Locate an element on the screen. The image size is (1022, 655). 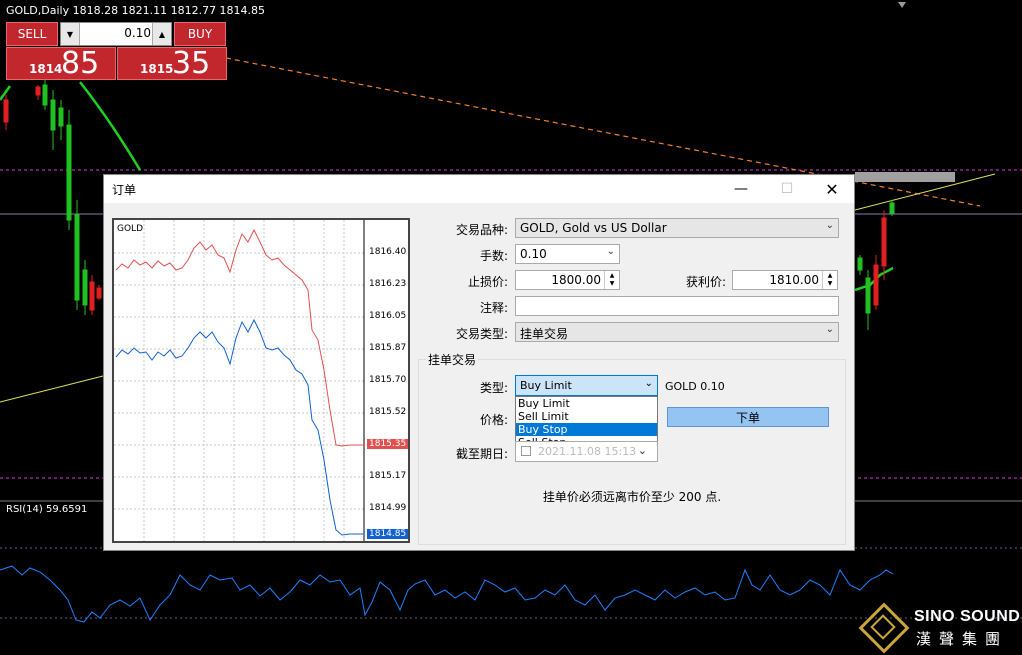
symbol-label: 交易品种: is located at coordinates (481, 230).